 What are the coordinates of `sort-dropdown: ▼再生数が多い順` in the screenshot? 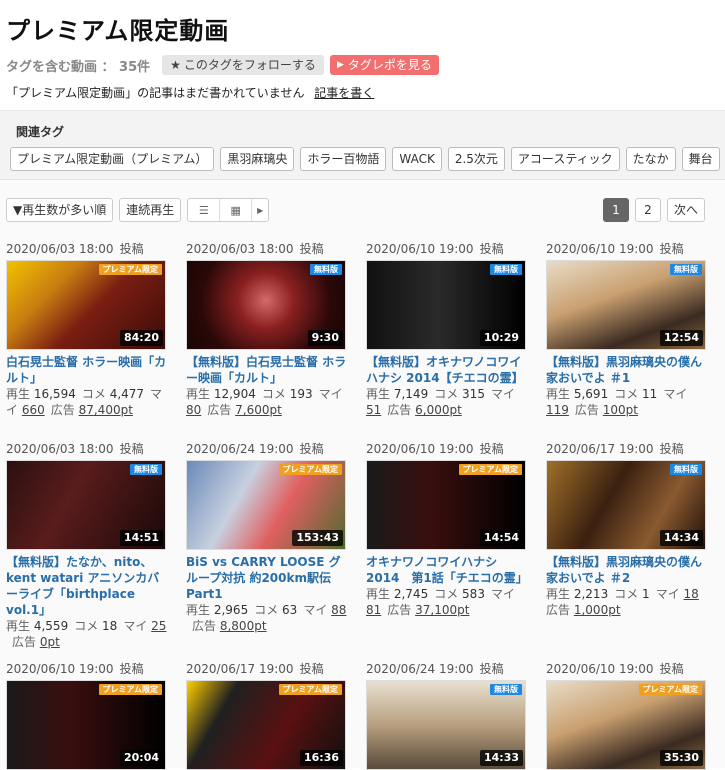 It's located at (60, 210).